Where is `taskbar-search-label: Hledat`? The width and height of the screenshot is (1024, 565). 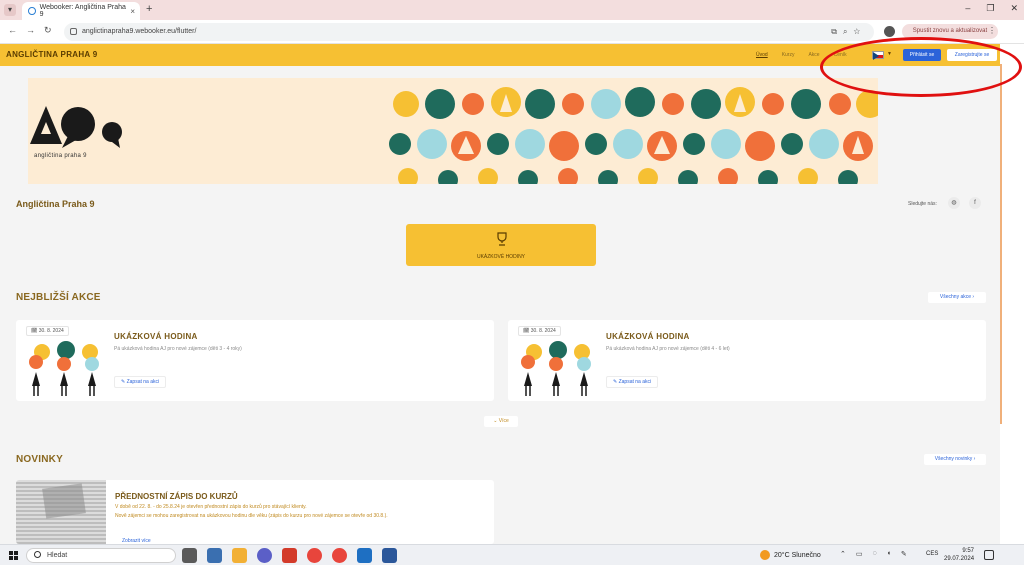 taskbar-search-label: Hledat is located at coordinates (57, 555).